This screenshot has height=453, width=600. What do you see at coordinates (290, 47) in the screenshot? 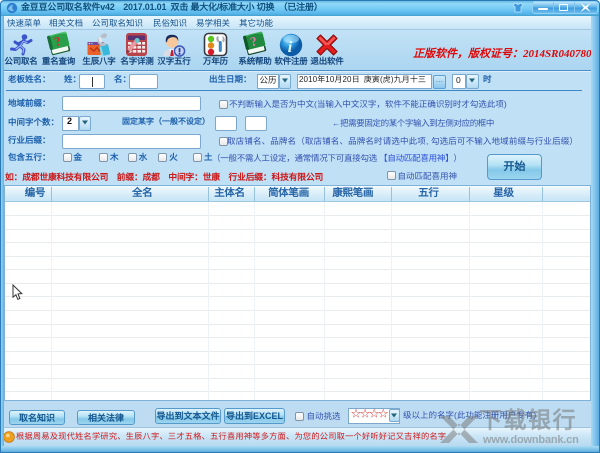
I see `svg-text: i` at bounding box center [290, 47].